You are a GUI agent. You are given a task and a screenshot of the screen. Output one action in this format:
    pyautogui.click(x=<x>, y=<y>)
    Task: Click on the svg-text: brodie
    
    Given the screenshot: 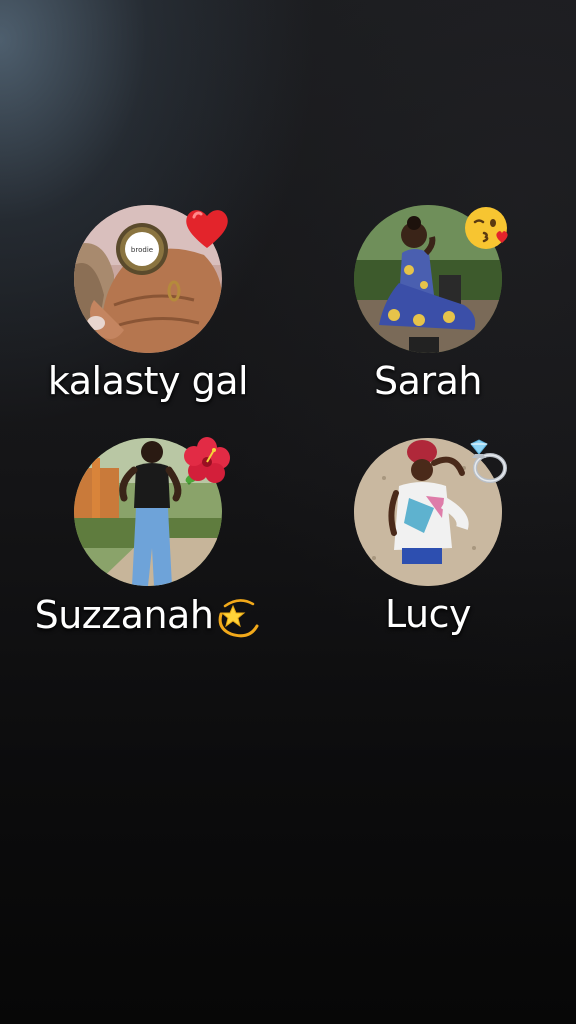 What is the action you would take?
    pyautogui.click(x=142, y=250)
    